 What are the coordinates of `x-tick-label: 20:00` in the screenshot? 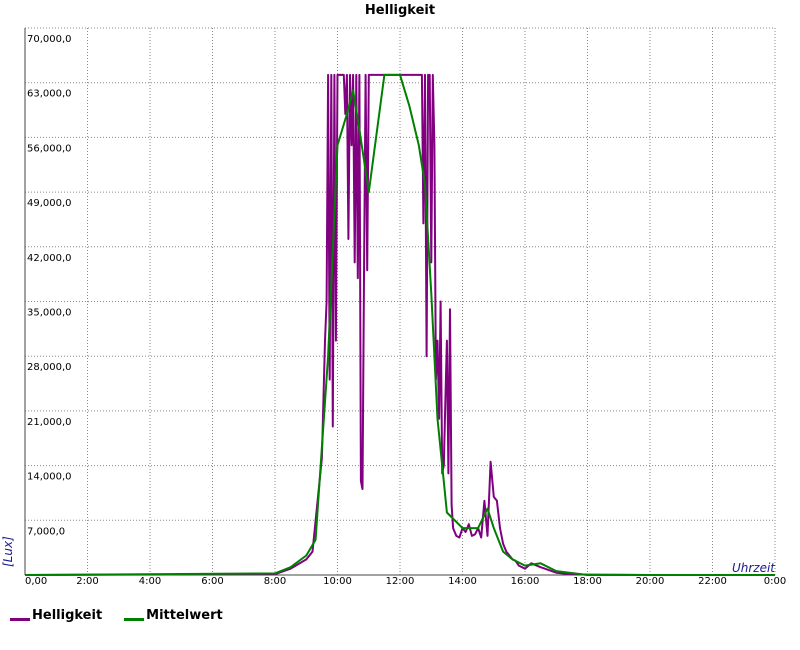 It's located at (650, 581).